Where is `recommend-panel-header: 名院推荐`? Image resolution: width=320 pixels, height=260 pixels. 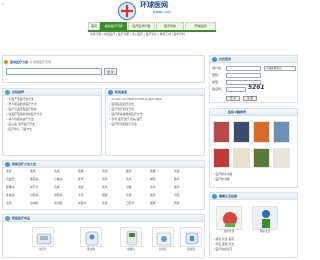
recommend-panel-header: 名院推荐 is located at coordinates (52, 92).